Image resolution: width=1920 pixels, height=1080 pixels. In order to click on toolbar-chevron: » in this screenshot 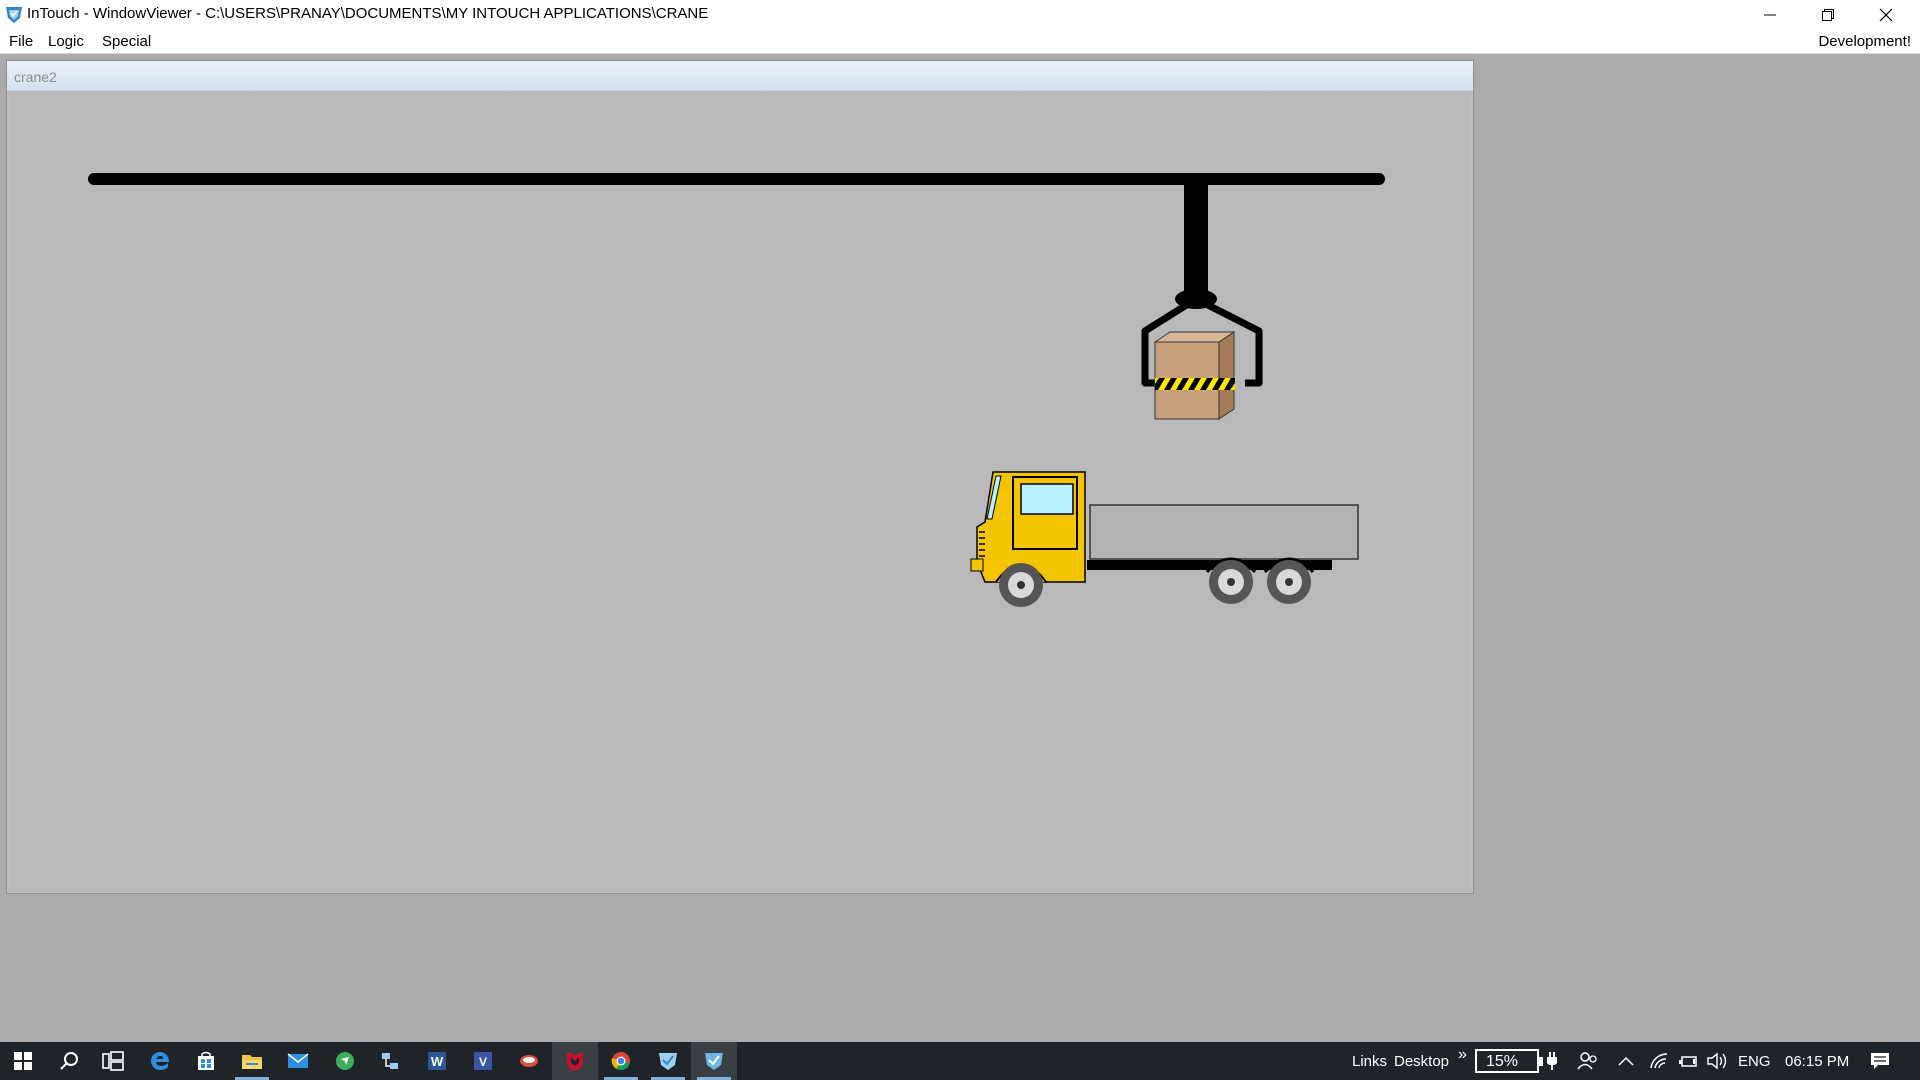, I will do `click(1462, 1055)`.